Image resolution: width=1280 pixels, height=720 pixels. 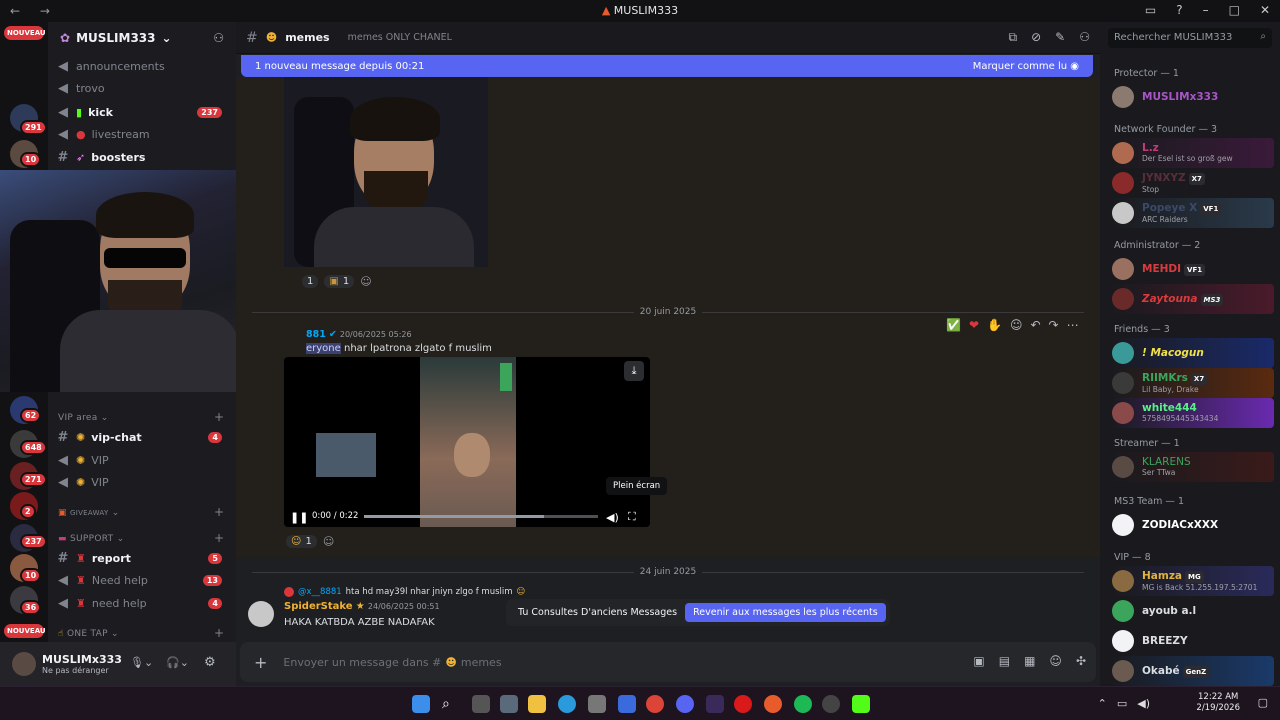 I want to click on pause-icon: ❚❚, so click(x=299, y=517).